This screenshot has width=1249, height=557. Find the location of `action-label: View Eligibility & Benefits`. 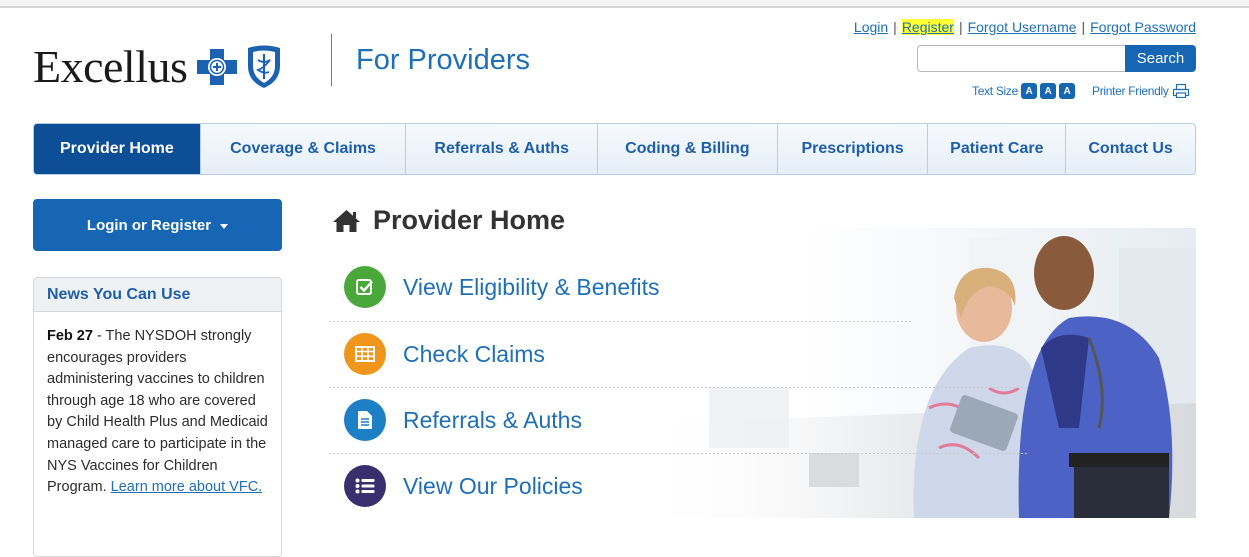

action-label: View Eligibility & Benefits is located at coordinates (531, 286).